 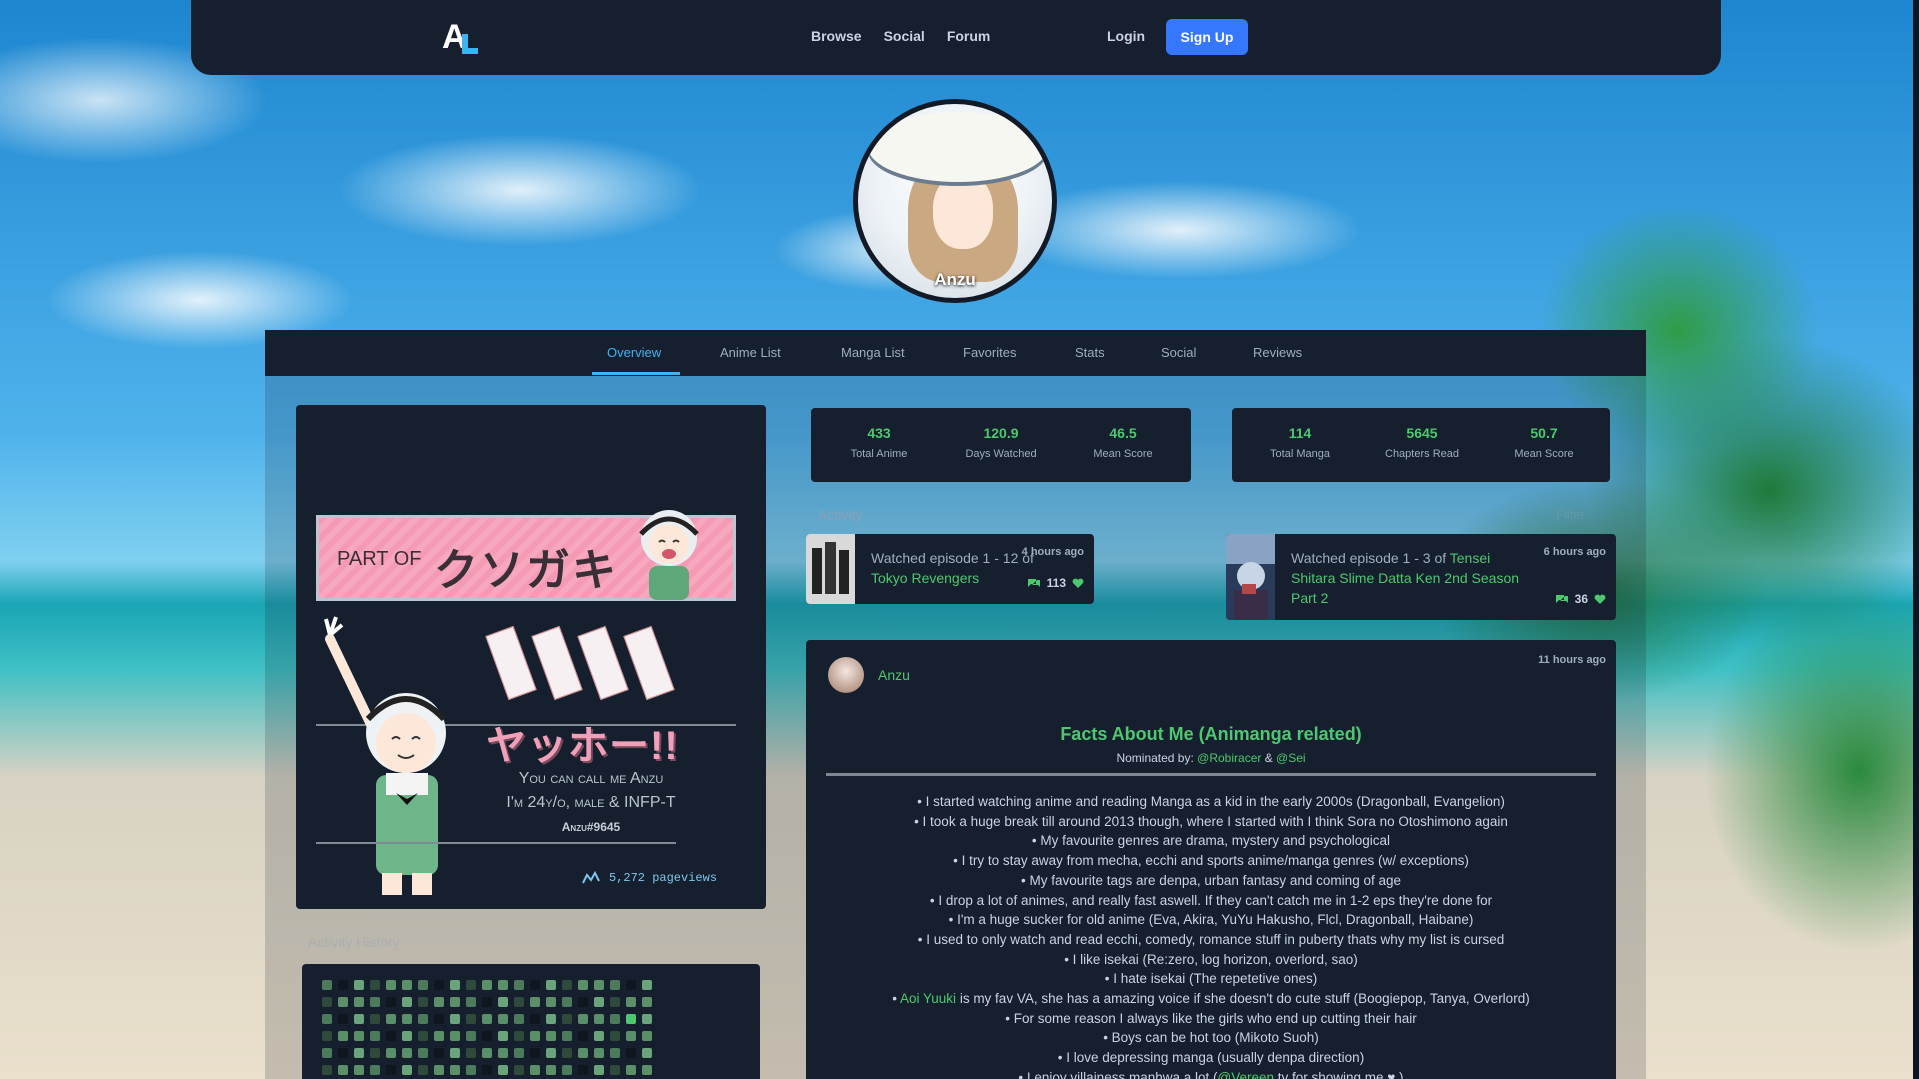 I want to click on media-cover-image, so click(x=830, y=569).